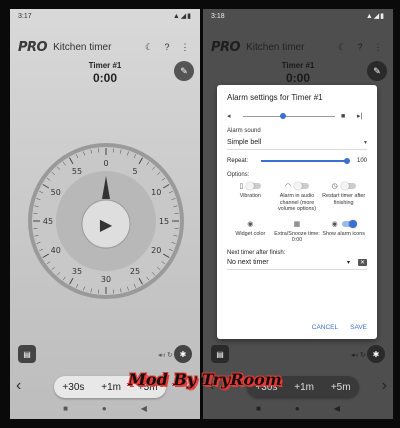  What do you see at coordinates (275, 97) in the screenshot?
I see `dialog-title: Alarm settings for Timer #1` at bounding box center [275, 97].